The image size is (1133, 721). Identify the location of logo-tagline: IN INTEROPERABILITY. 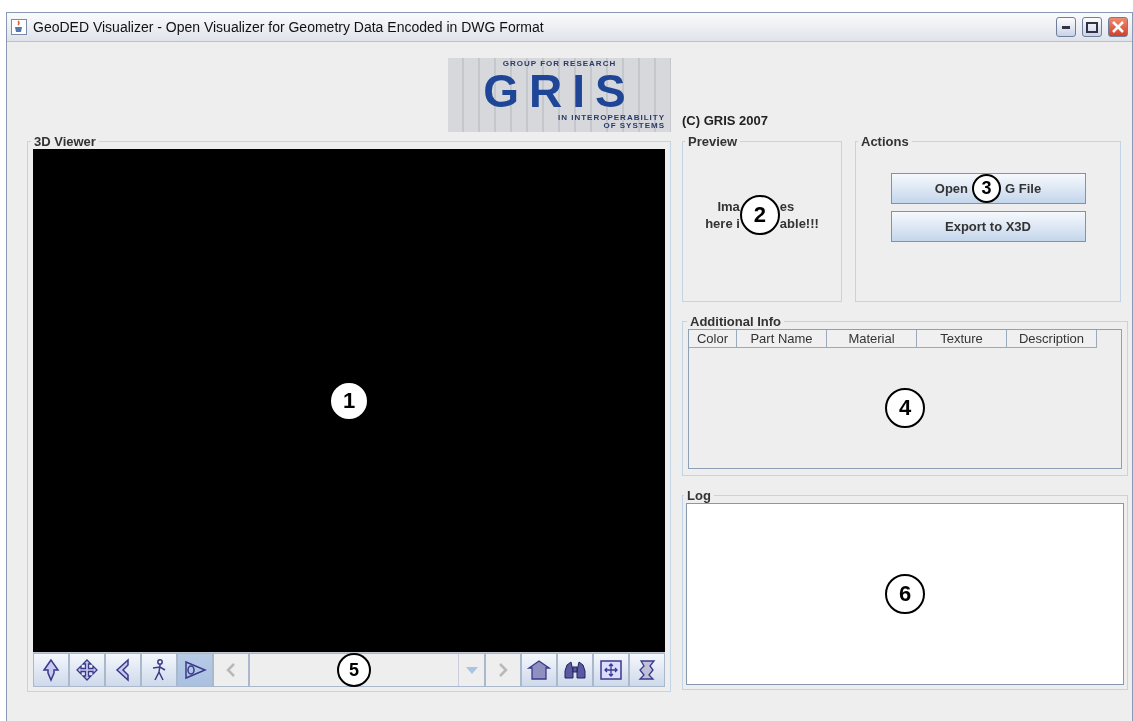
(611, 118).